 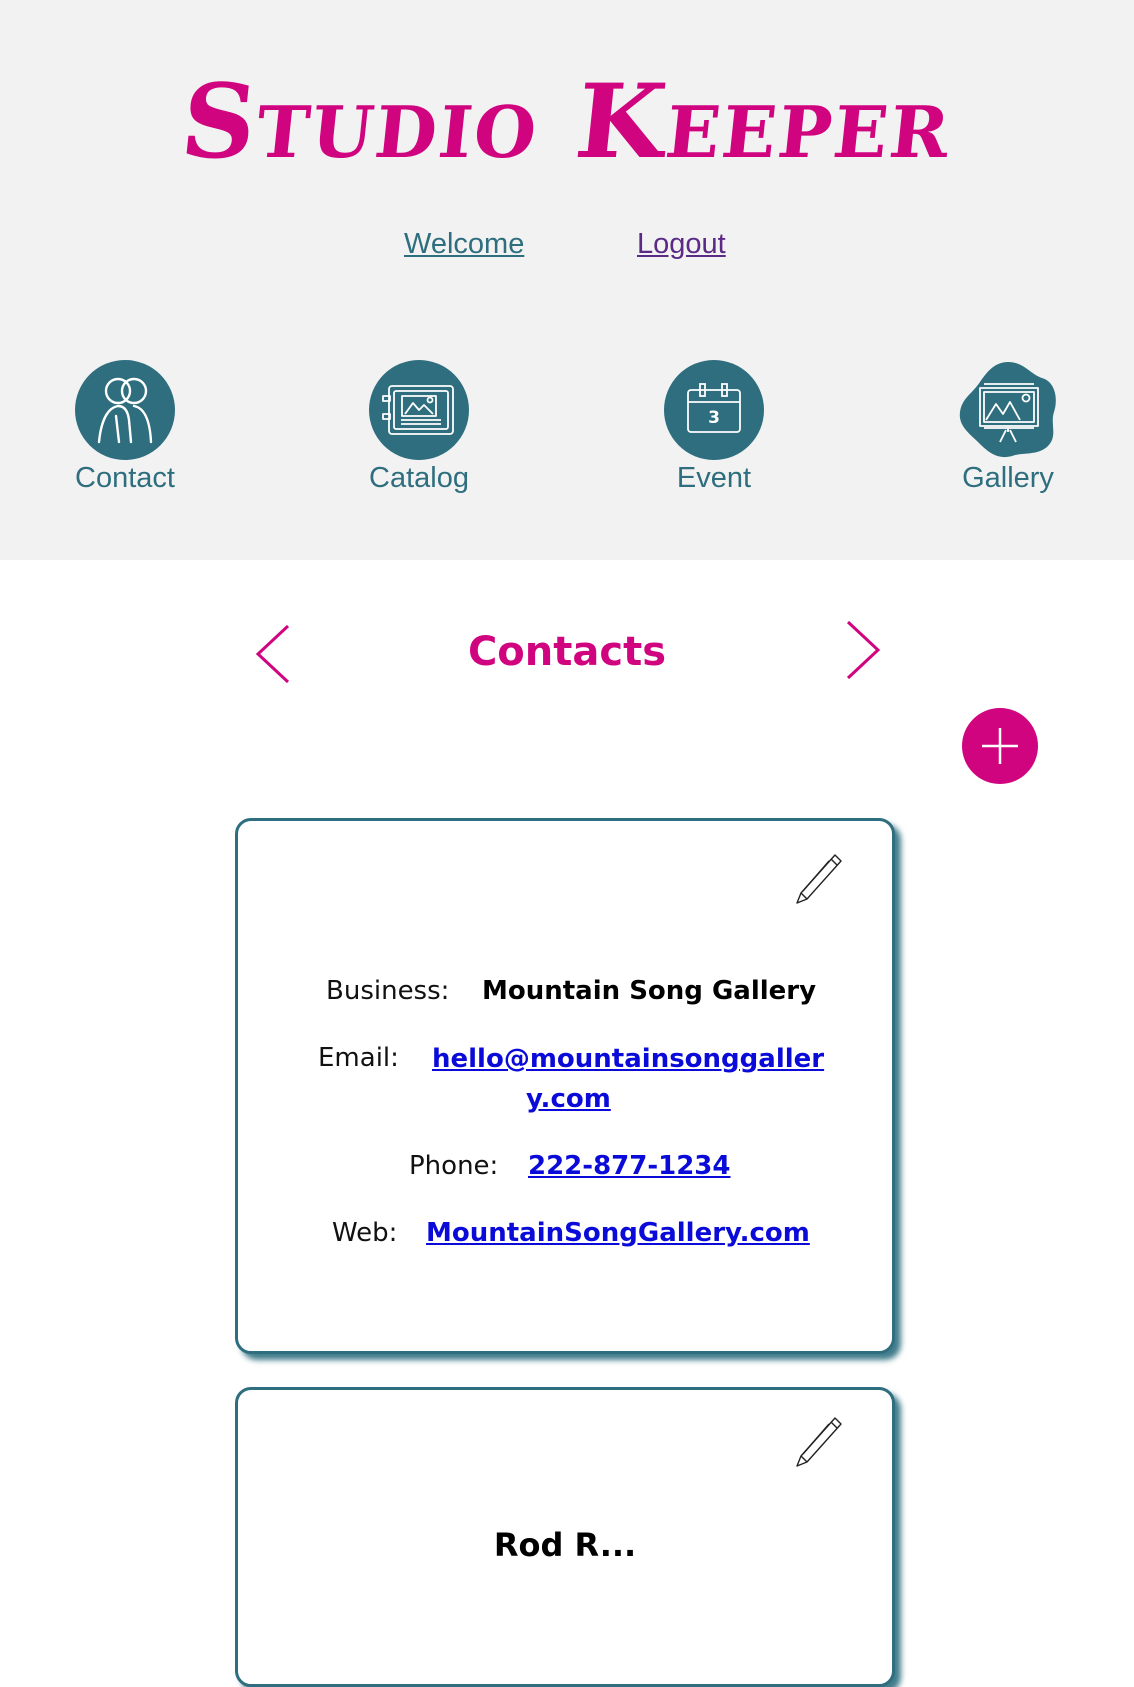 What do you see at coordinates (419, 410) in the screenshot?
I see `catalog-icon` at bounding box center [419, 410].